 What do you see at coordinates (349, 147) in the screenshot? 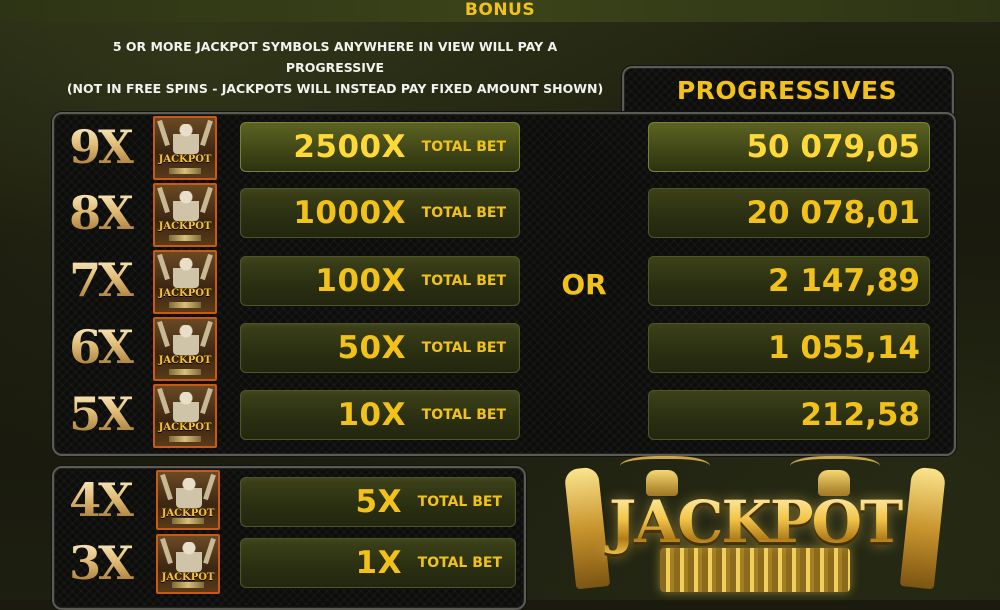
I see `payout-amount: 2500X` at bounding box center [349, 147].